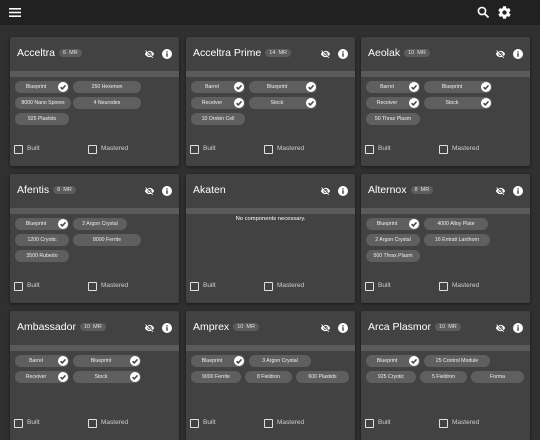  Describe the element at coordinates (15, 12) in the screenshot. I see `hamburger-menu-icon` at that location.